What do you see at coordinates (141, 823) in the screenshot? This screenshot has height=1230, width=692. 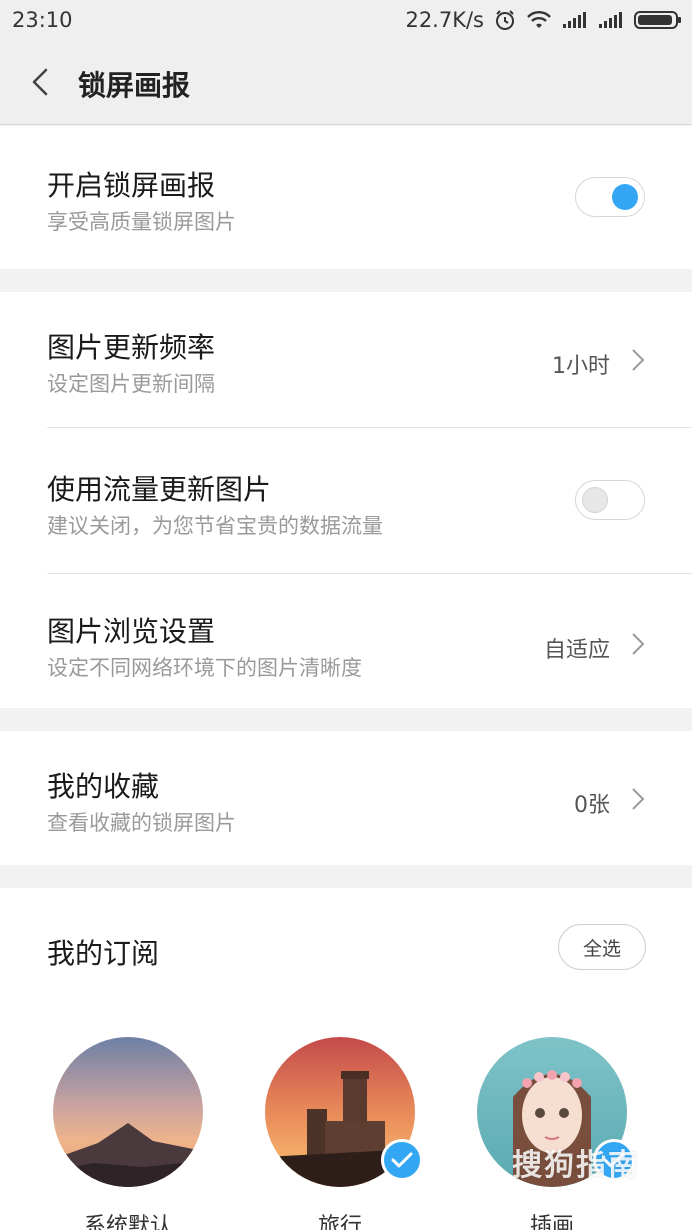 I see `row-subtitle: 查看收藏的锁屏图片` at bounding box center [141, 823].